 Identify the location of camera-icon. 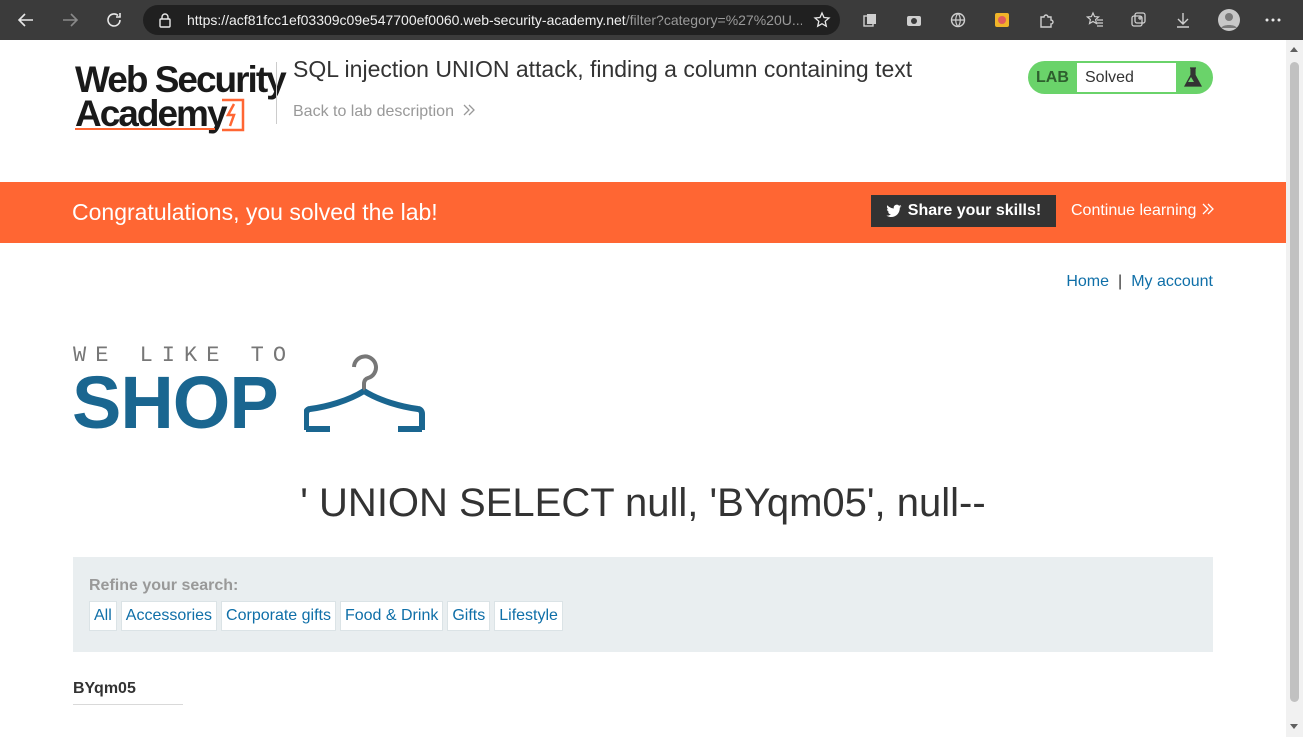
(914, 20).